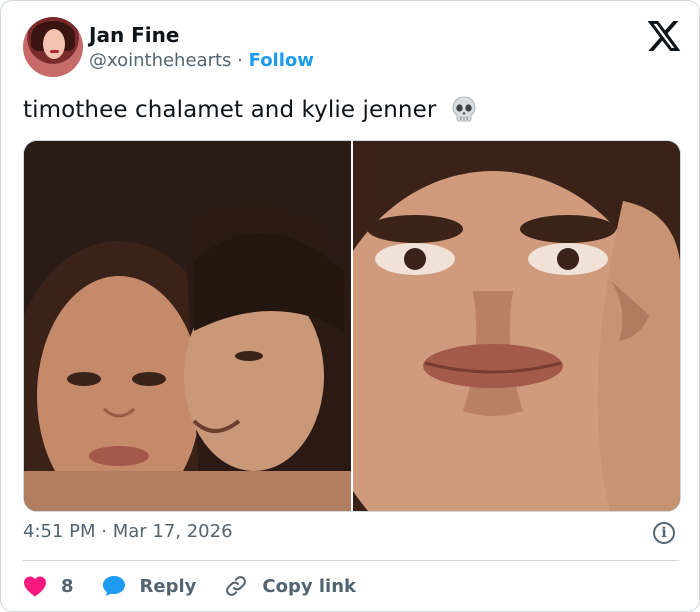  What do you see at coordinates (35, 586) in the screenshot?
I see `heart-icon` at bounding box center [35, 586].